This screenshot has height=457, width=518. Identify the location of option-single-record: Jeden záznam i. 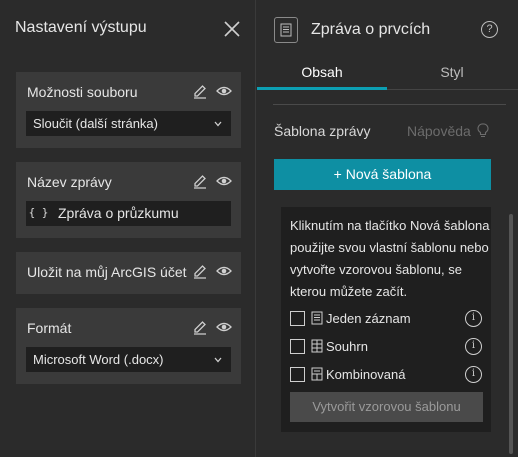
(387, 319).